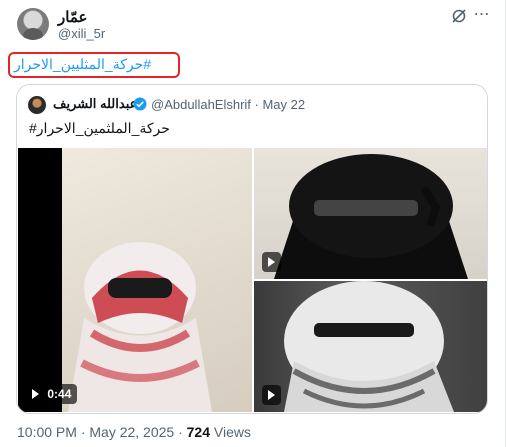 The width and height of the screenshot is (506, 447). What do you see at coordinates (81, 33) in the screenshot?
I see `author-handle: @xili_5r` at bounding box center [81, 33].